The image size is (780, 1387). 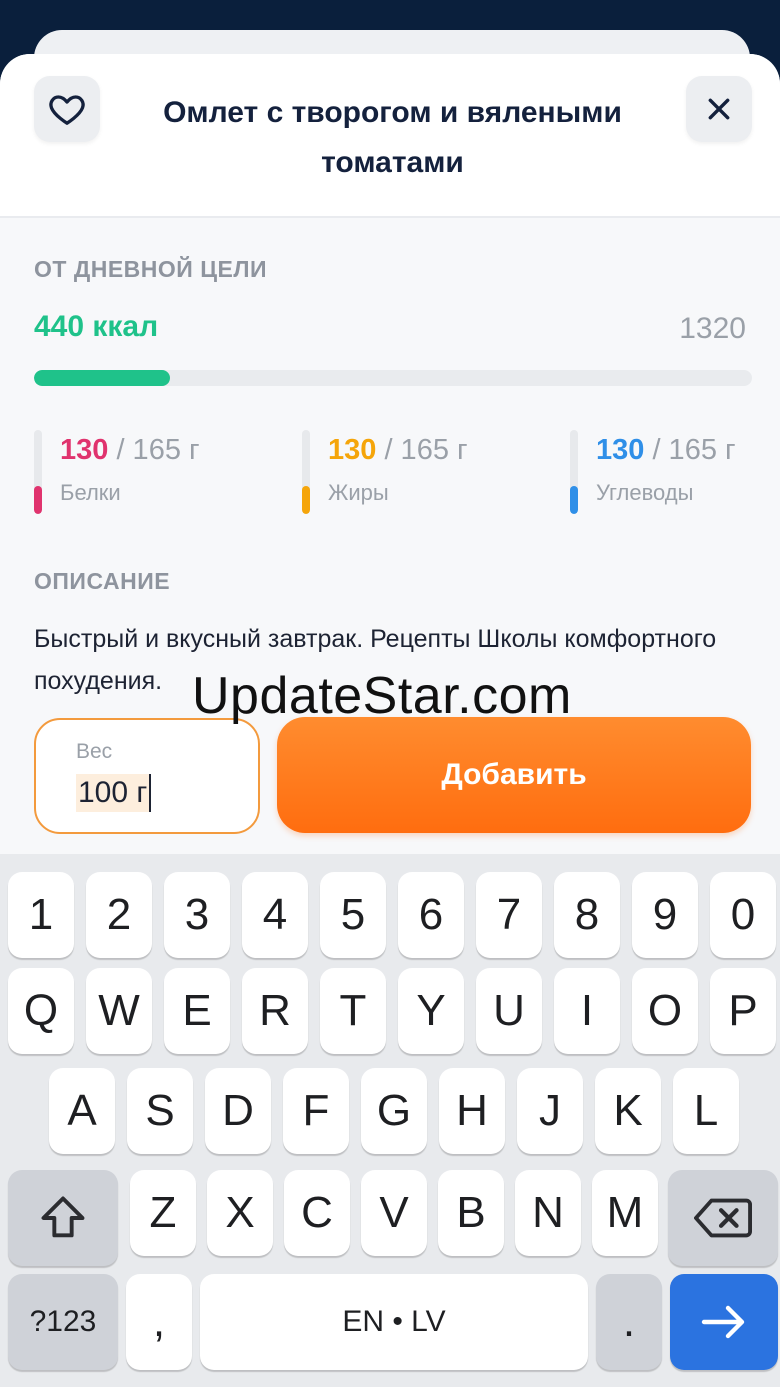 I want to click on key-n: N, so click(x=548, y=1213).